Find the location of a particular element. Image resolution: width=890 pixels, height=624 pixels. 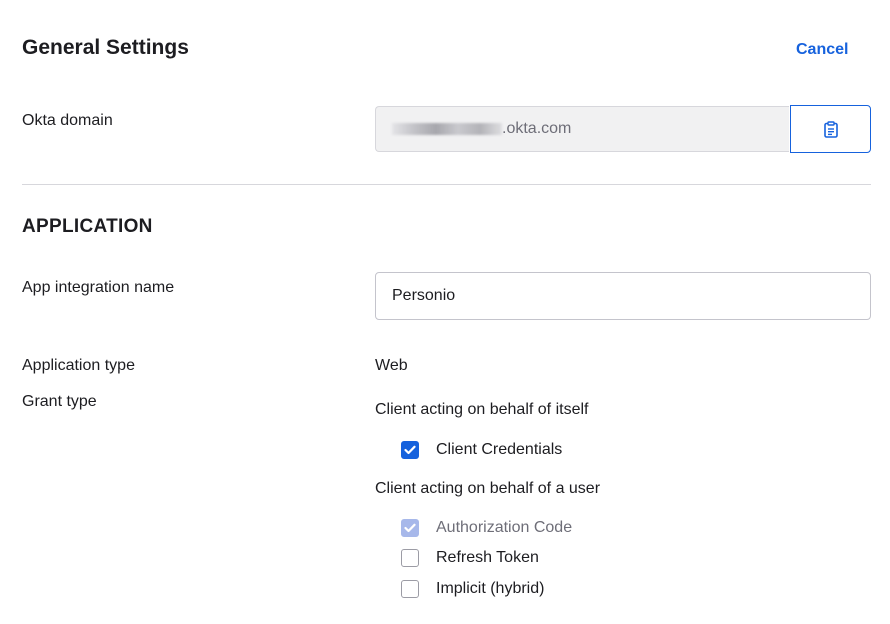

okta-domain-field: .okta.com is located at coordinates (582, 129).